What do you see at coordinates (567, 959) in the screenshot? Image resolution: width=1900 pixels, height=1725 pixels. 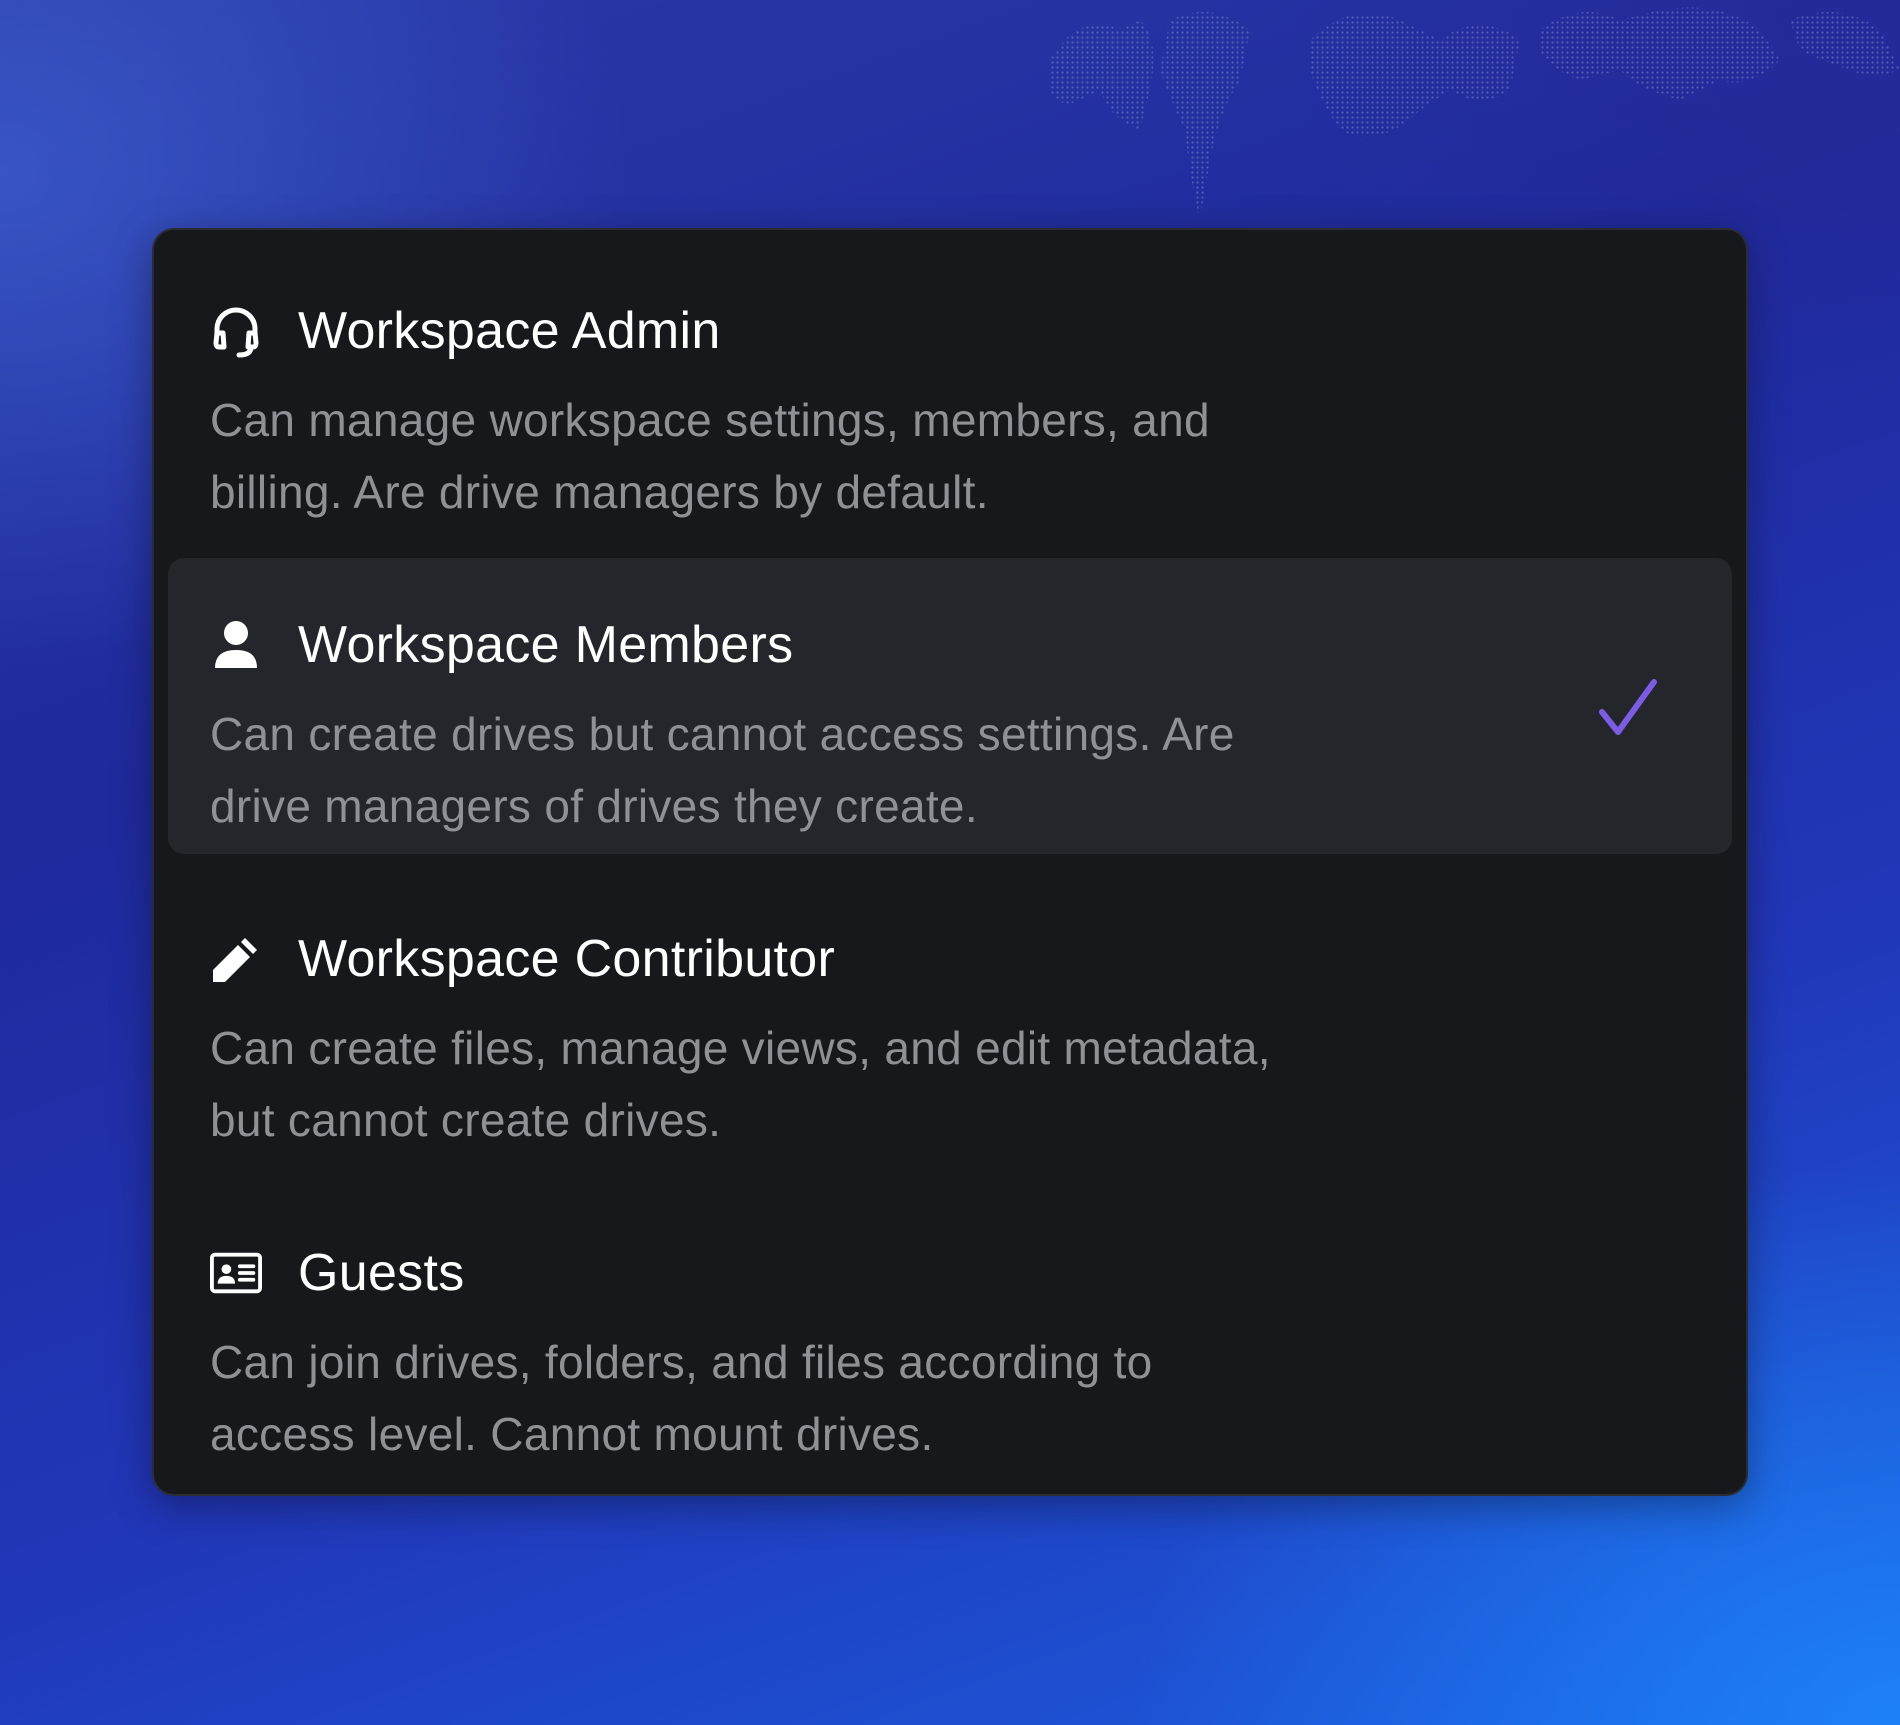 I see `role-title: Workspace Contributor` at bounding box center [567, 959].